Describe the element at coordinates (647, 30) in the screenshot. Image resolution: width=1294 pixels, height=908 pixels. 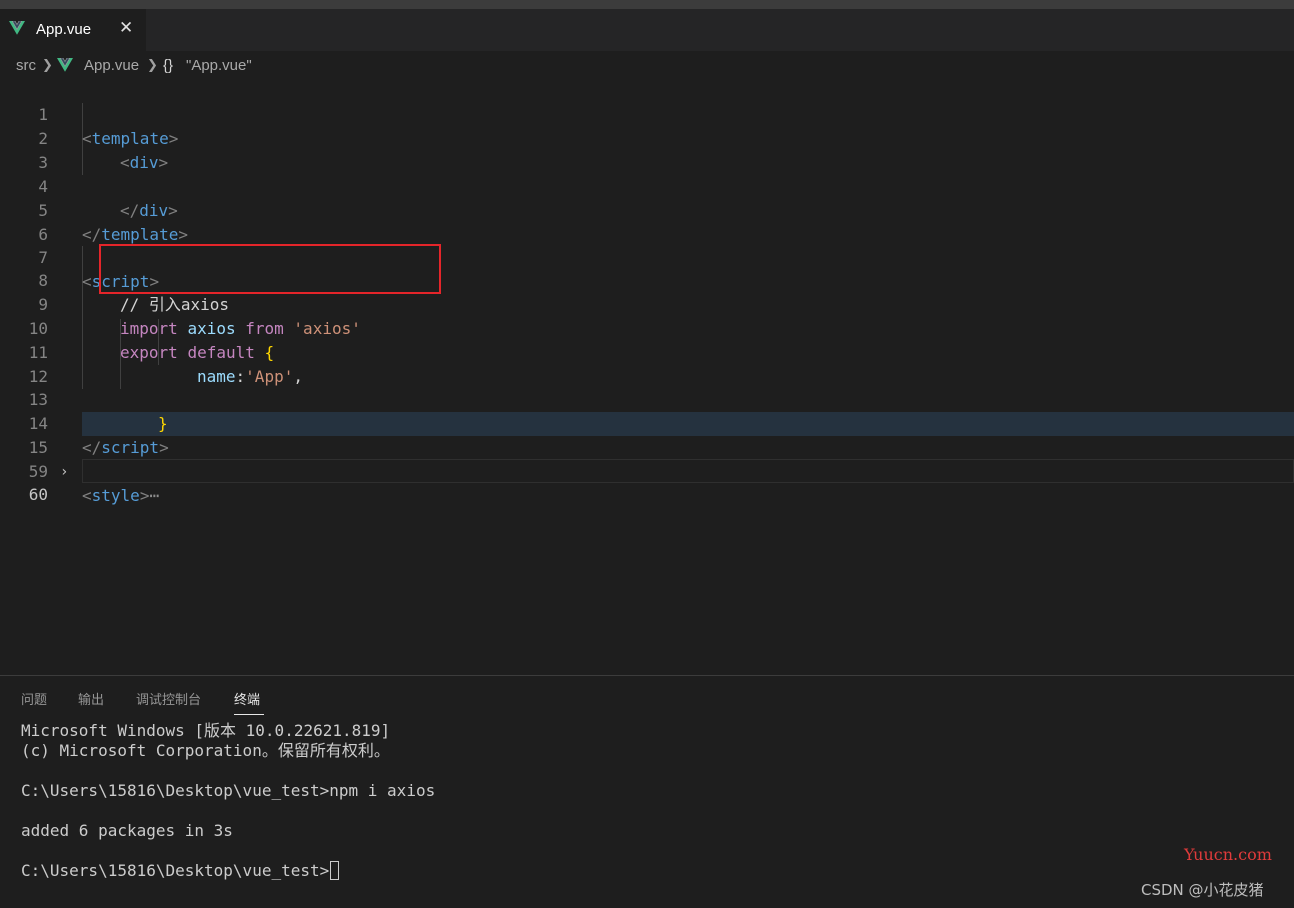
I see `editor-tab-bar: App.vue ✕` at that location.